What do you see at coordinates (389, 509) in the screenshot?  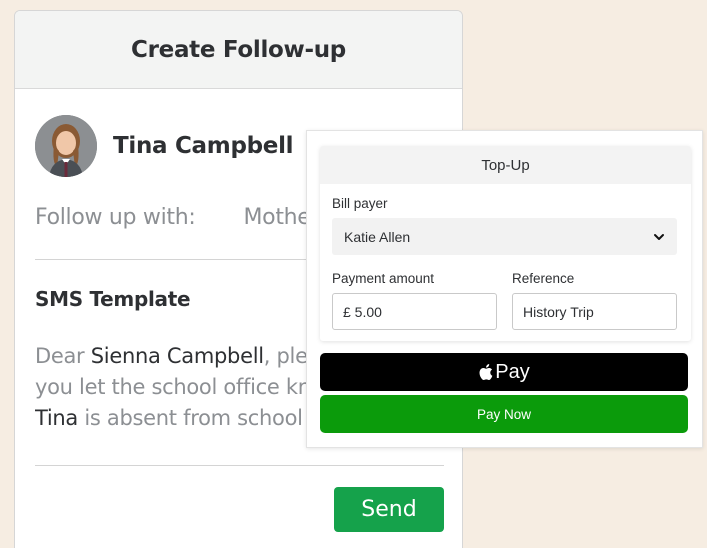 I see `send-button: Send` at bounding box center [389, 509].